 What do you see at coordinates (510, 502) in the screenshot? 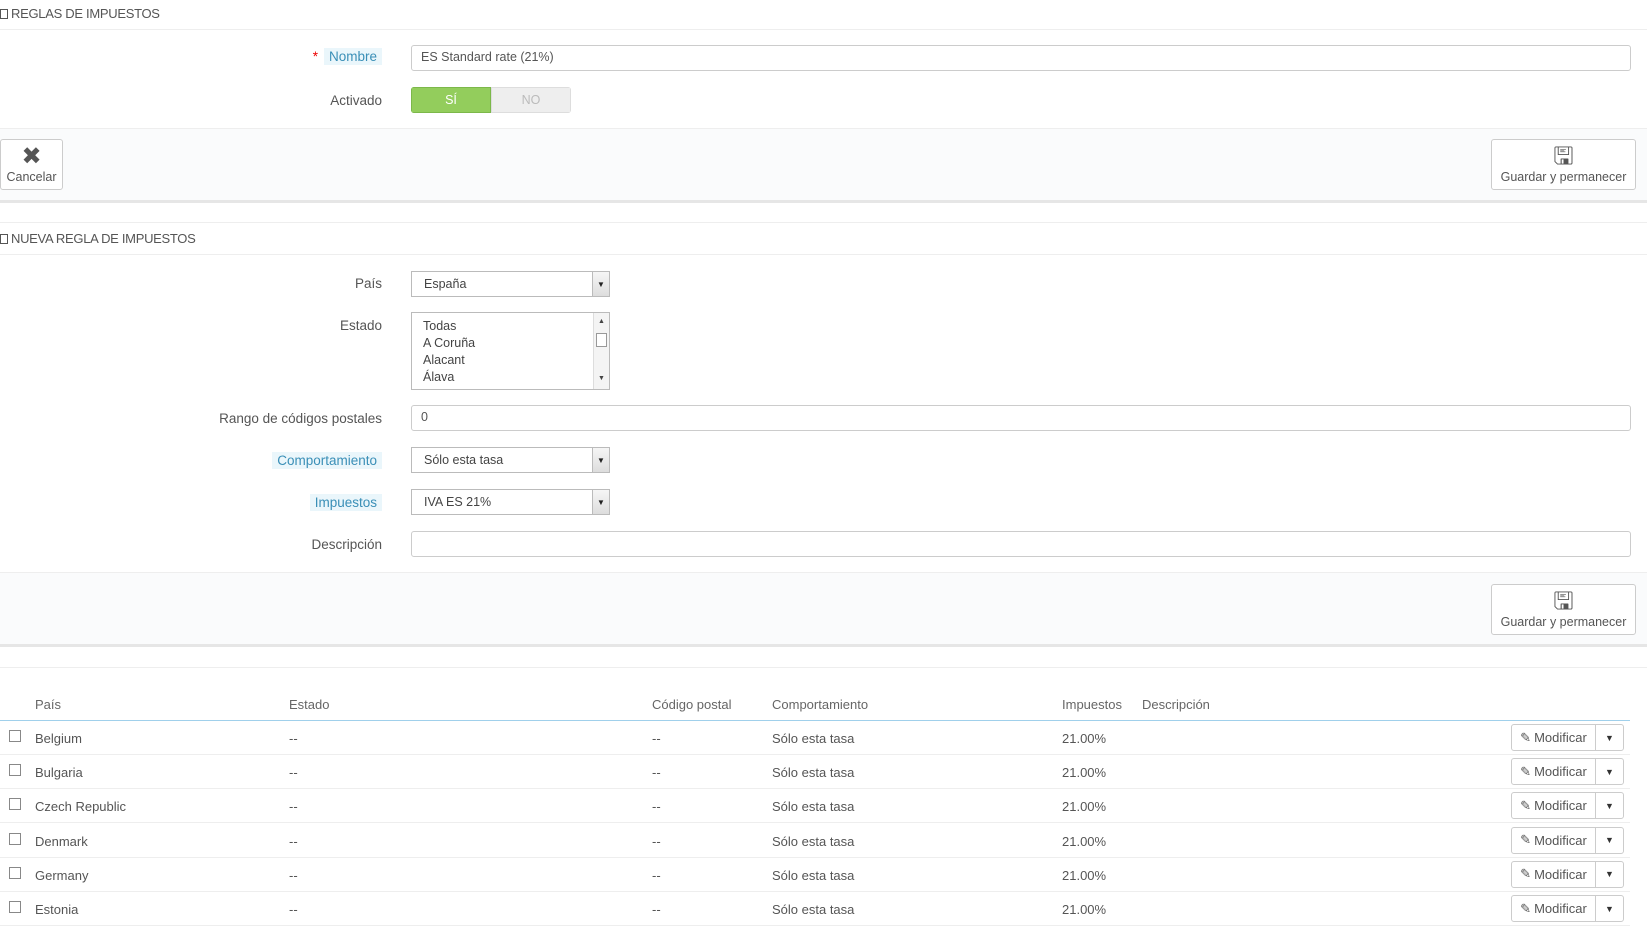
I see `tax-select: IVA ES 21% ▼` at bounding box center [510, 502].